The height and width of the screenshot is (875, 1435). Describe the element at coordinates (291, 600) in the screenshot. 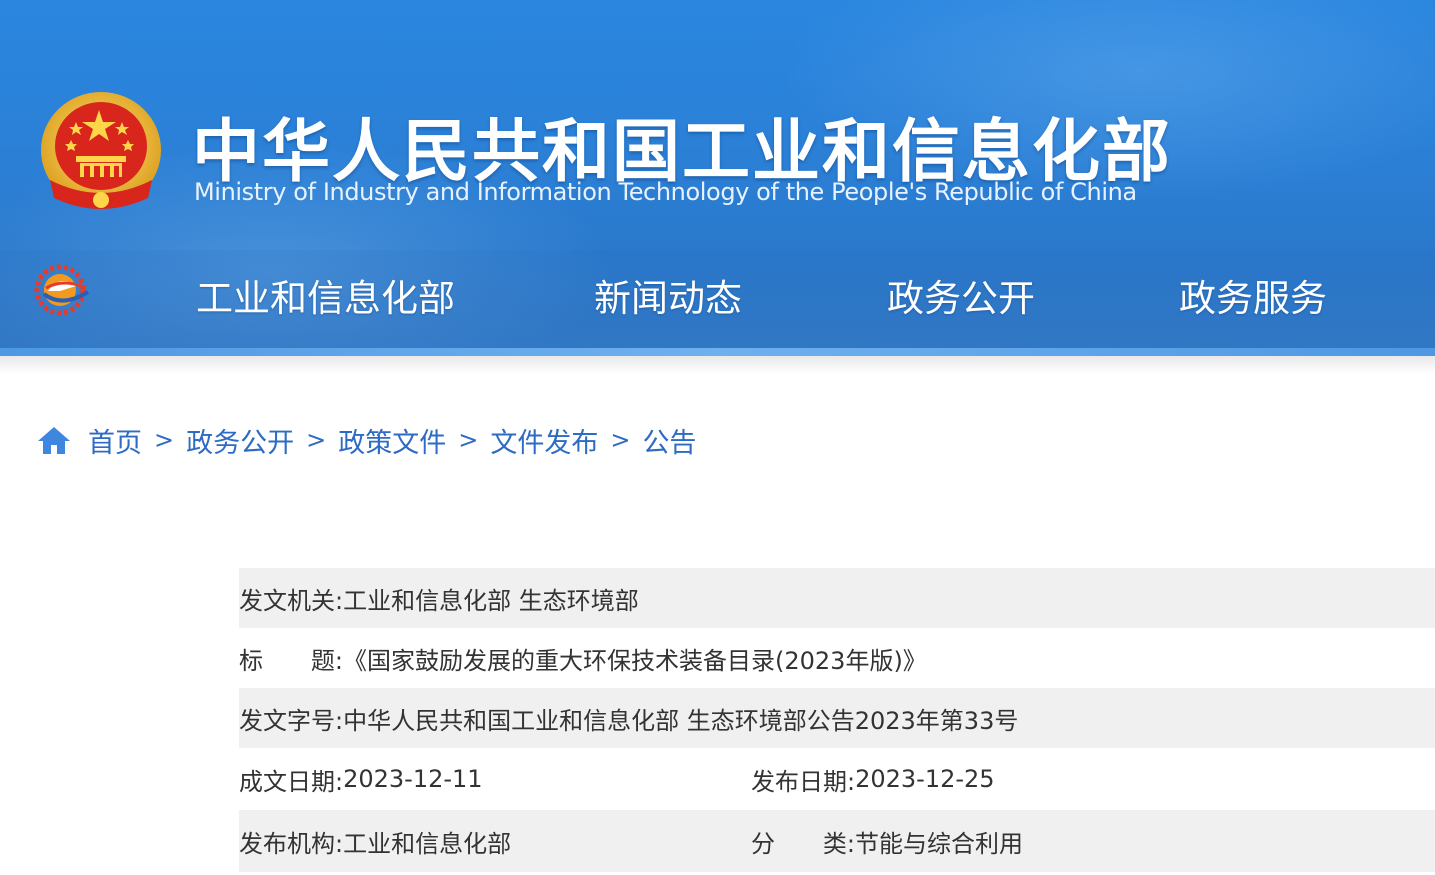

I see `issuing-authority-label: 发文机关:` at that location.